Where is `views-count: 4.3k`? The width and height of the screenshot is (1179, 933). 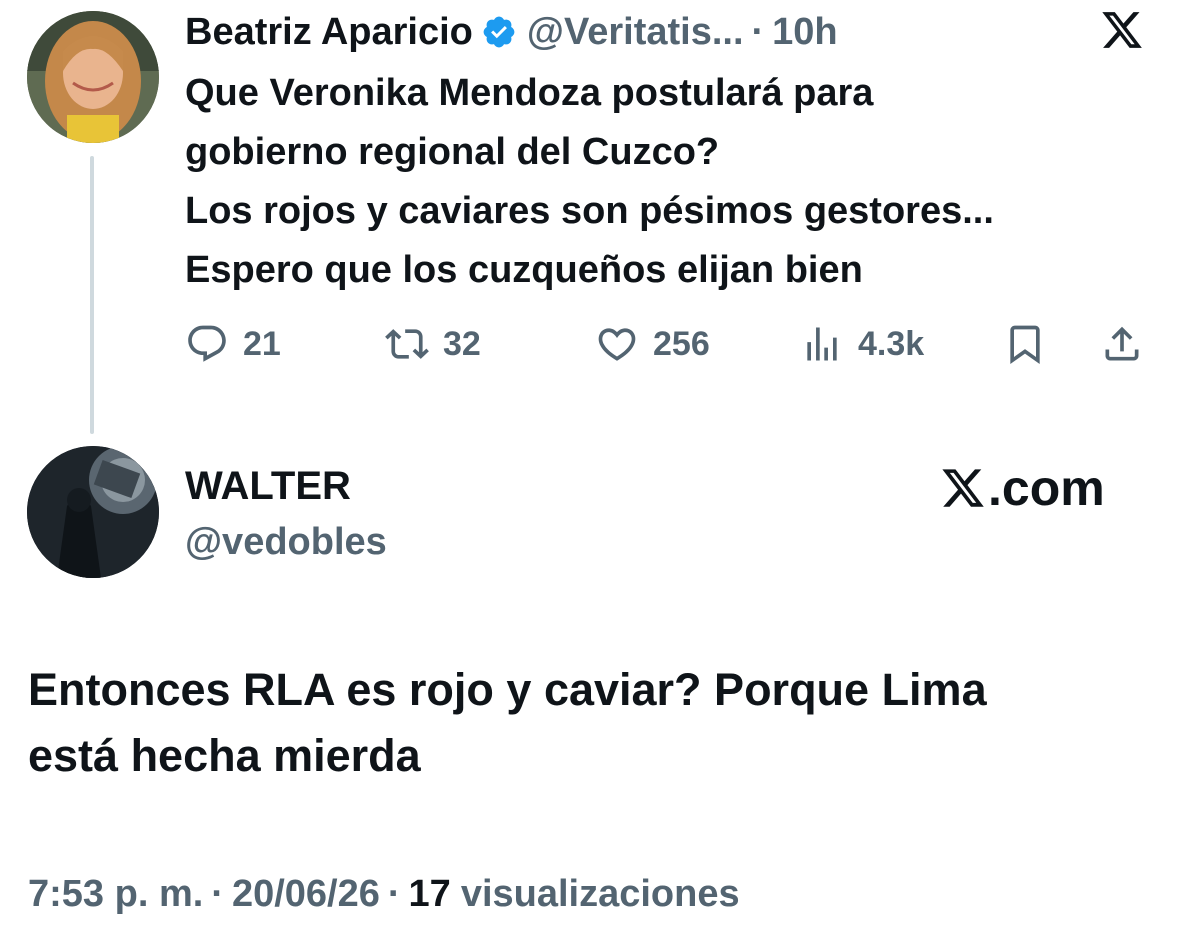
views-count: 4.3k is located at coordinates (891, 343).